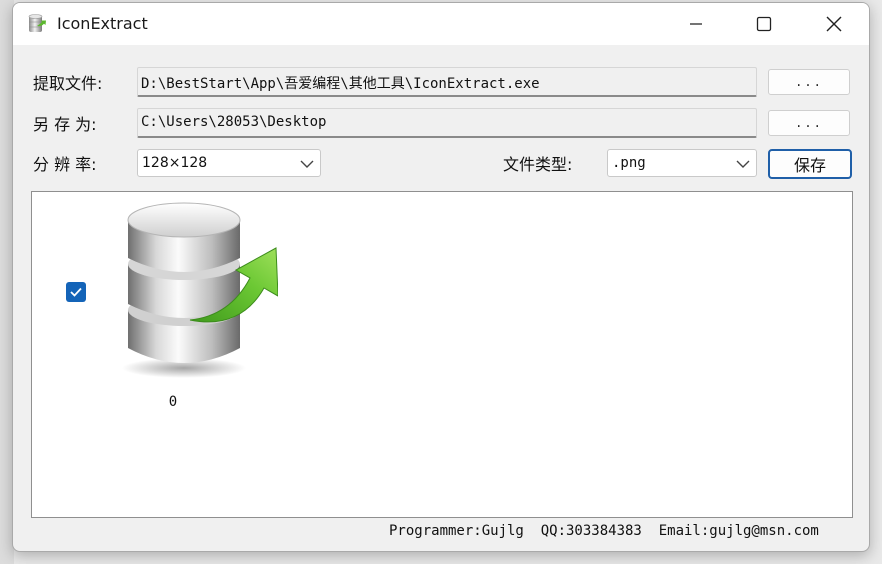 This screenshot has width=882, height=564. I want to click on maximize-button, so click(764, 24).